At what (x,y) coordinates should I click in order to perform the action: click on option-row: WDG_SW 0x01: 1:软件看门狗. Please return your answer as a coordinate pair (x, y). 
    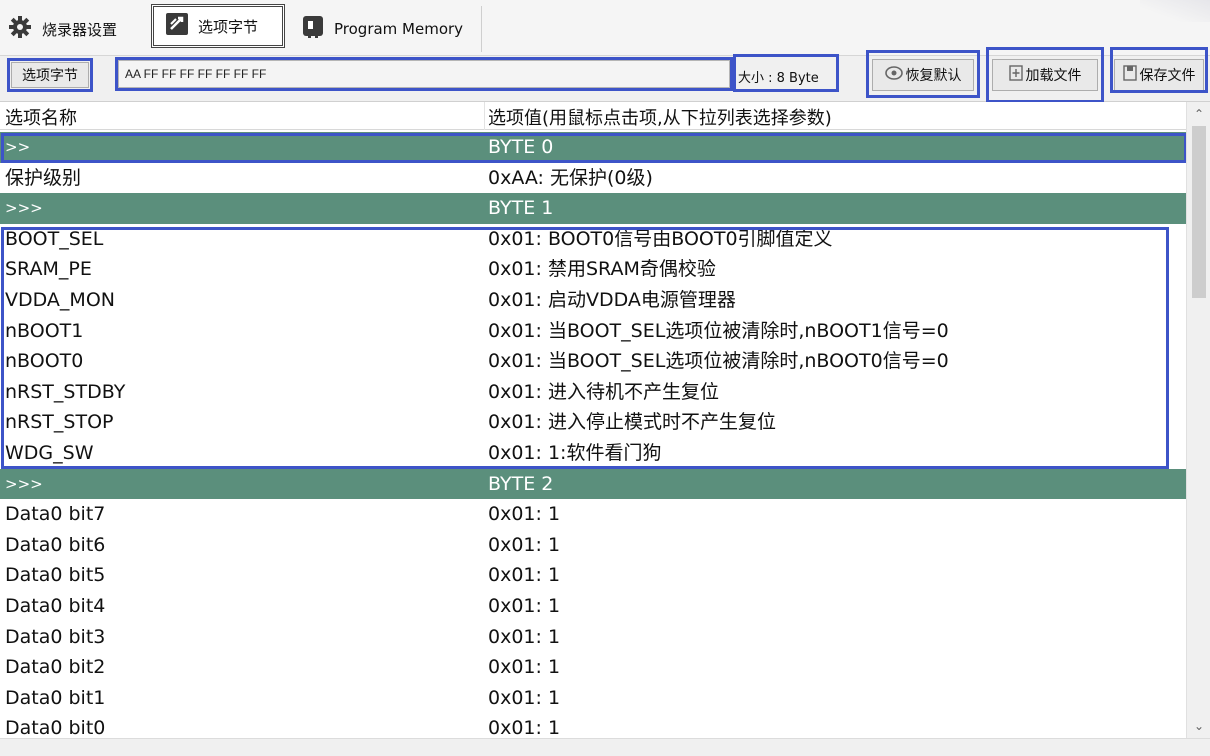
    Looking at the image, I should click on (593, 453).